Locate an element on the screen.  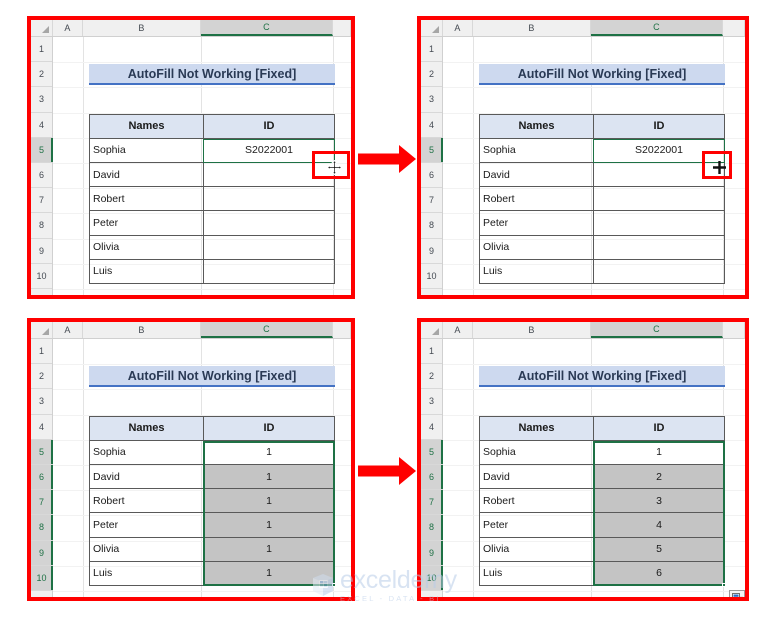
cell-id-5: 6 is located at coordinates (659, 573).